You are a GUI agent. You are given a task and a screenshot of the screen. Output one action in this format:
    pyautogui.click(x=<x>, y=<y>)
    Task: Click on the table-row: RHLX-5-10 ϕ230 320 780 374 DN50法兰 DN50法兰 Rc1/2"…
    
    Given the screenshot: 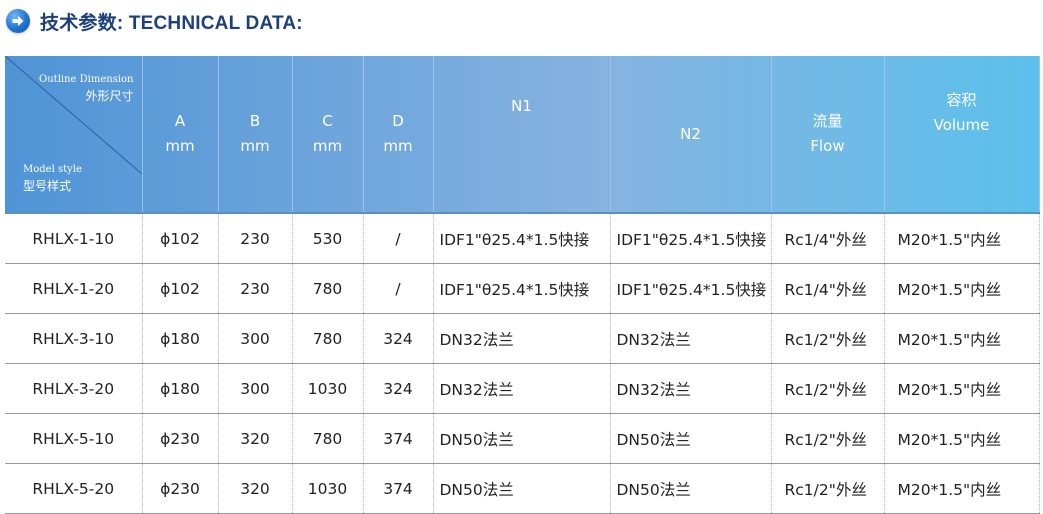 What is the action you would take?
    pyautogui.click(x=522, y=438)
    